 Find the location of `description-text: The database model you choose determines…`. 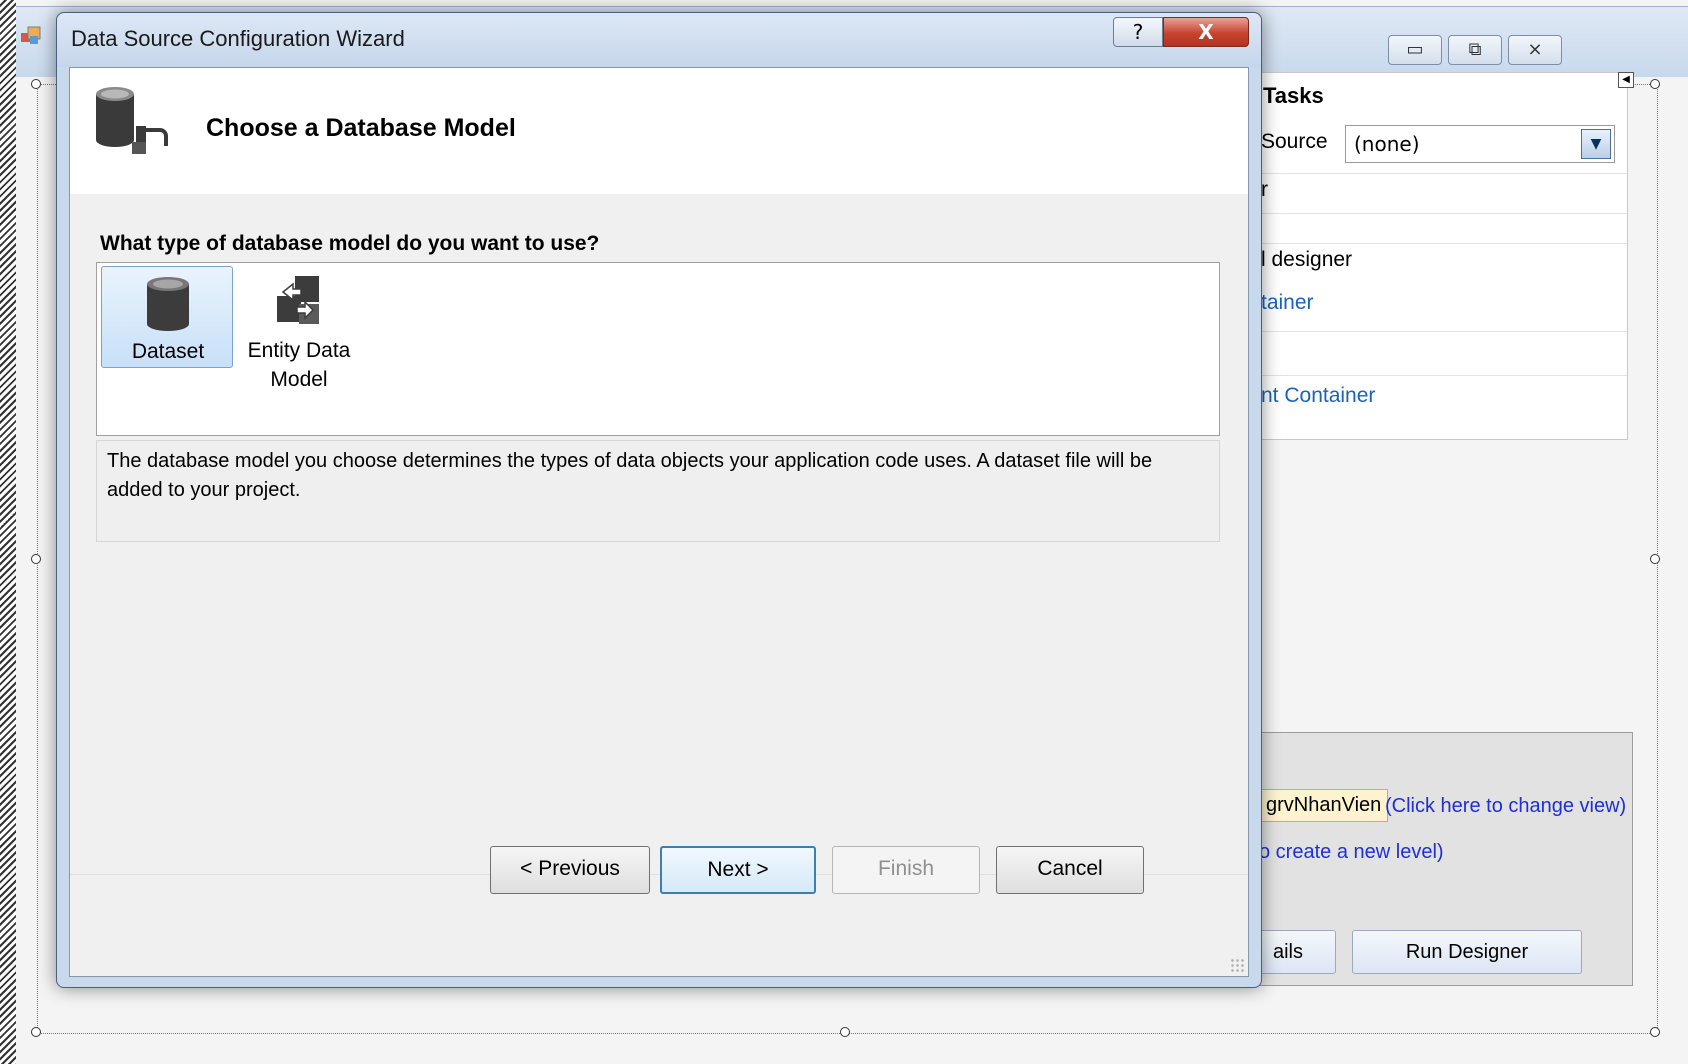

description-text: The database model you choose determines… is located at coordinates (630, 475).